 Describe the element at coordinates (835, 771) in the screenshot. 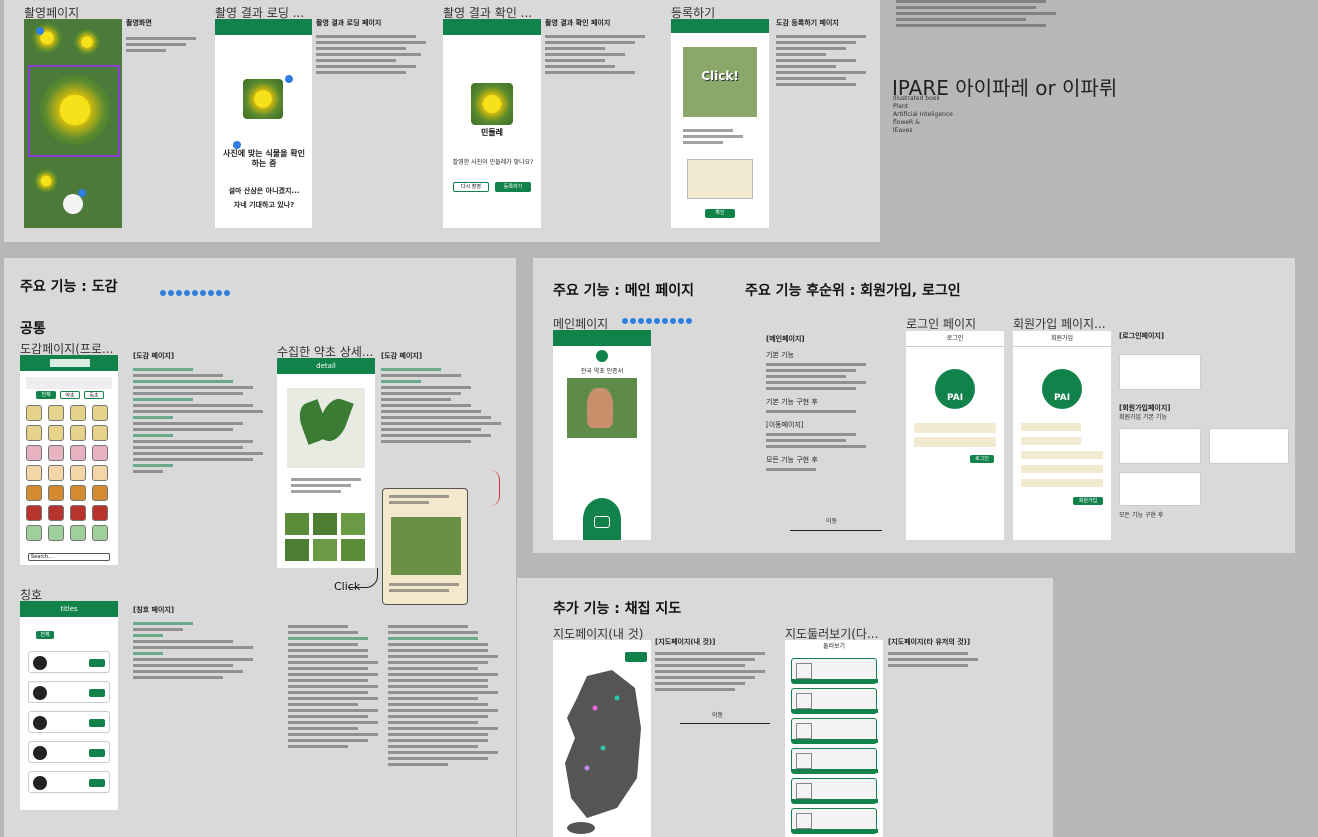

I see `card-footer` at that location.